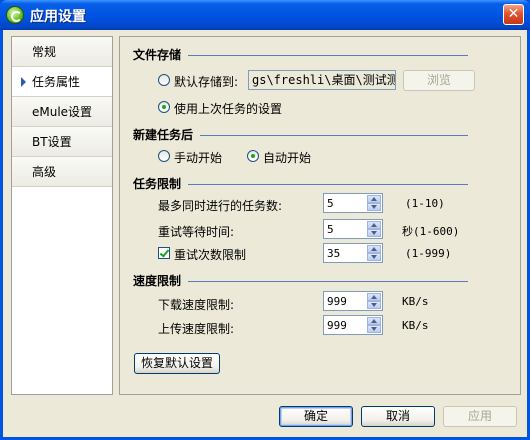 This screenshot has height=440, width=530. What do you see at coordinates (206, 82) in the screenshot?
I see `default-path-label: 默认存储到:` at bounding box center [206, 82].